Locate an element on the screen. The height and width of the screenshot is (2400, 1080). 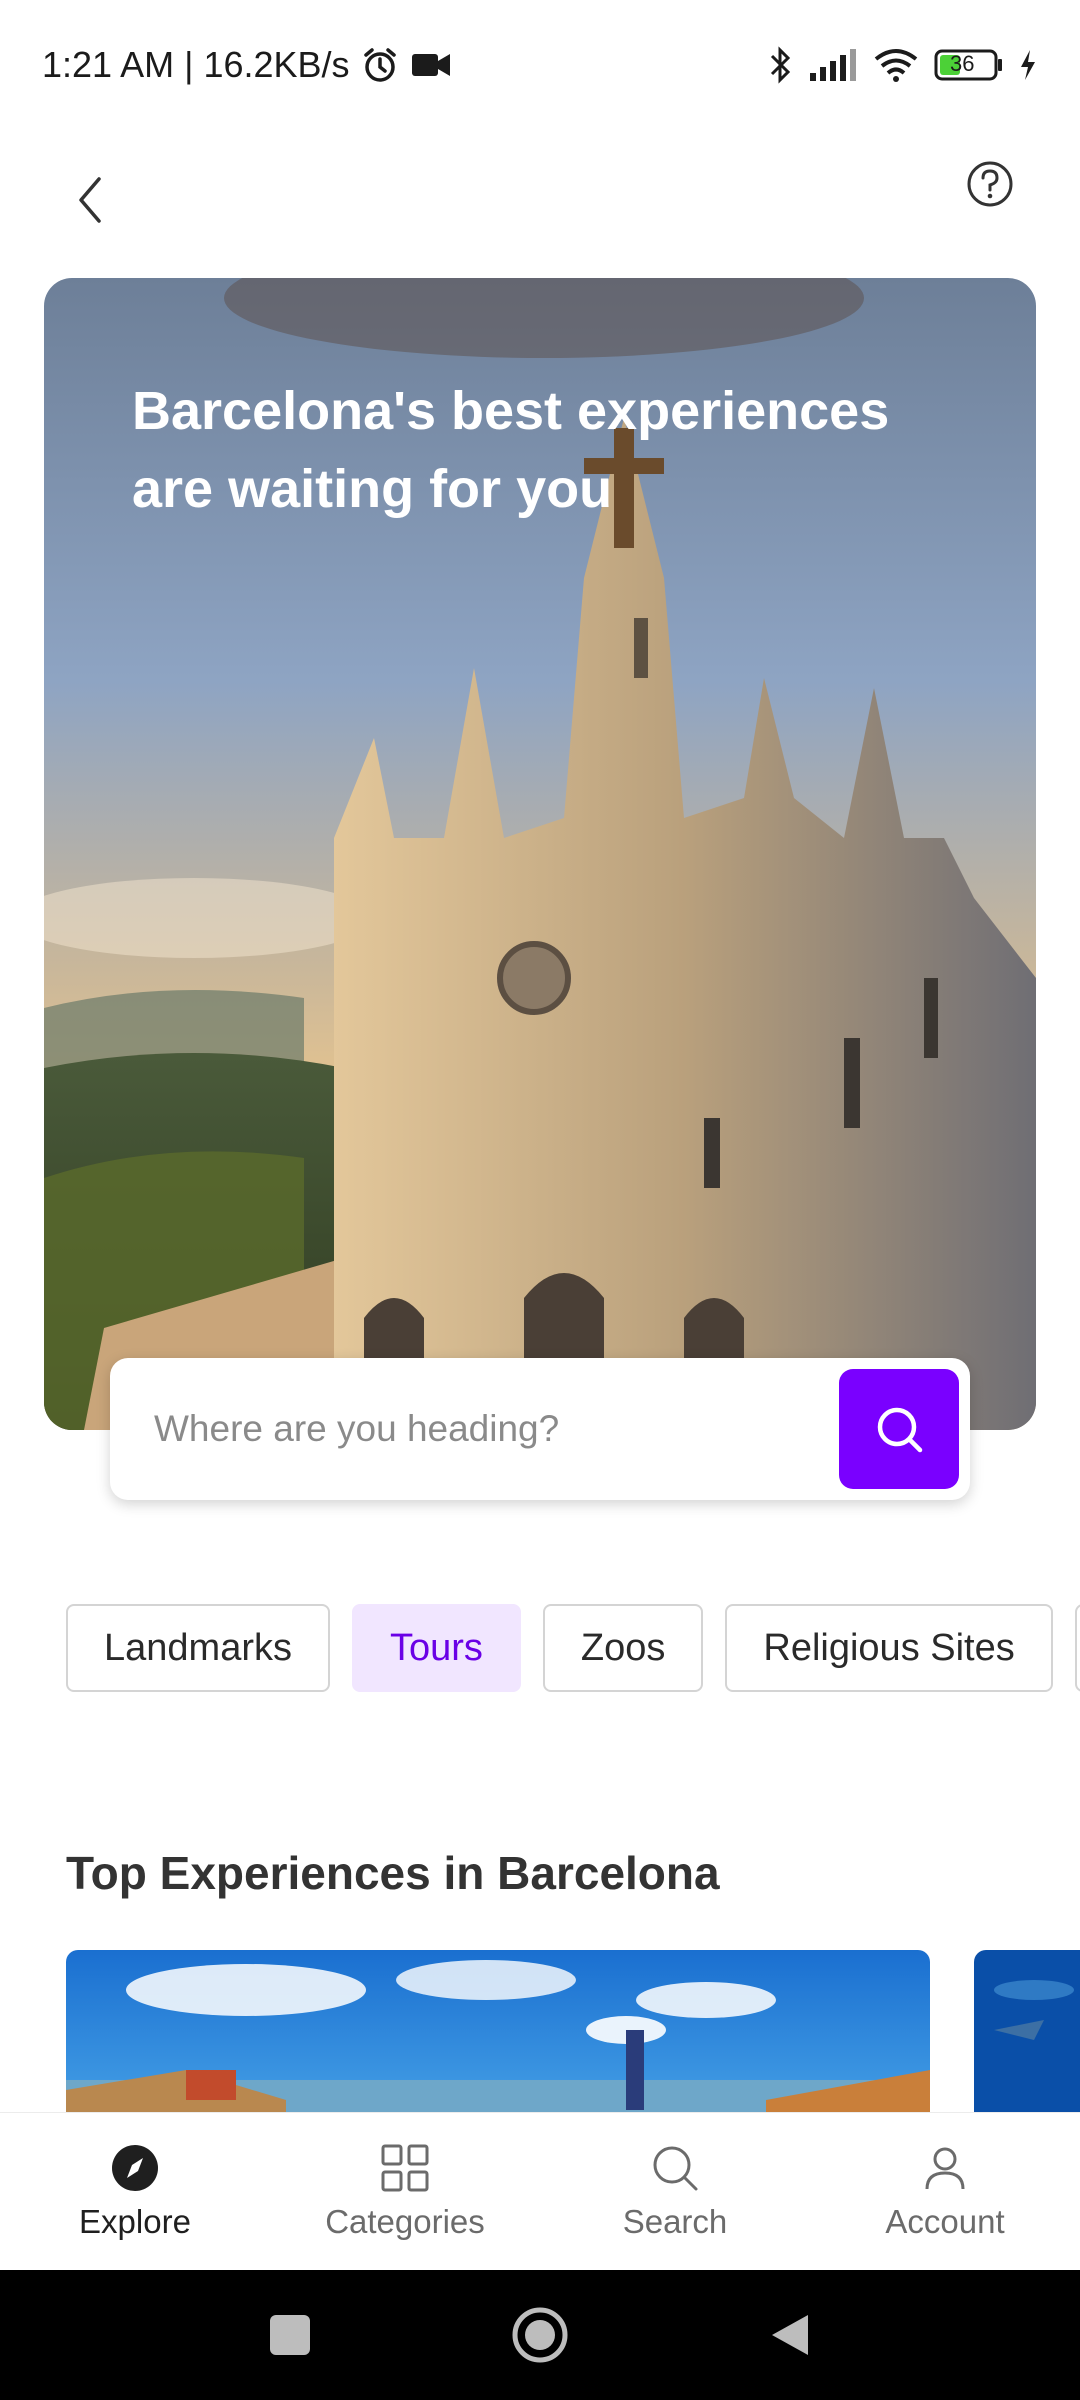
status-time: 1:21 AM | 16.2KB/s is located at coordinates (196, 64).